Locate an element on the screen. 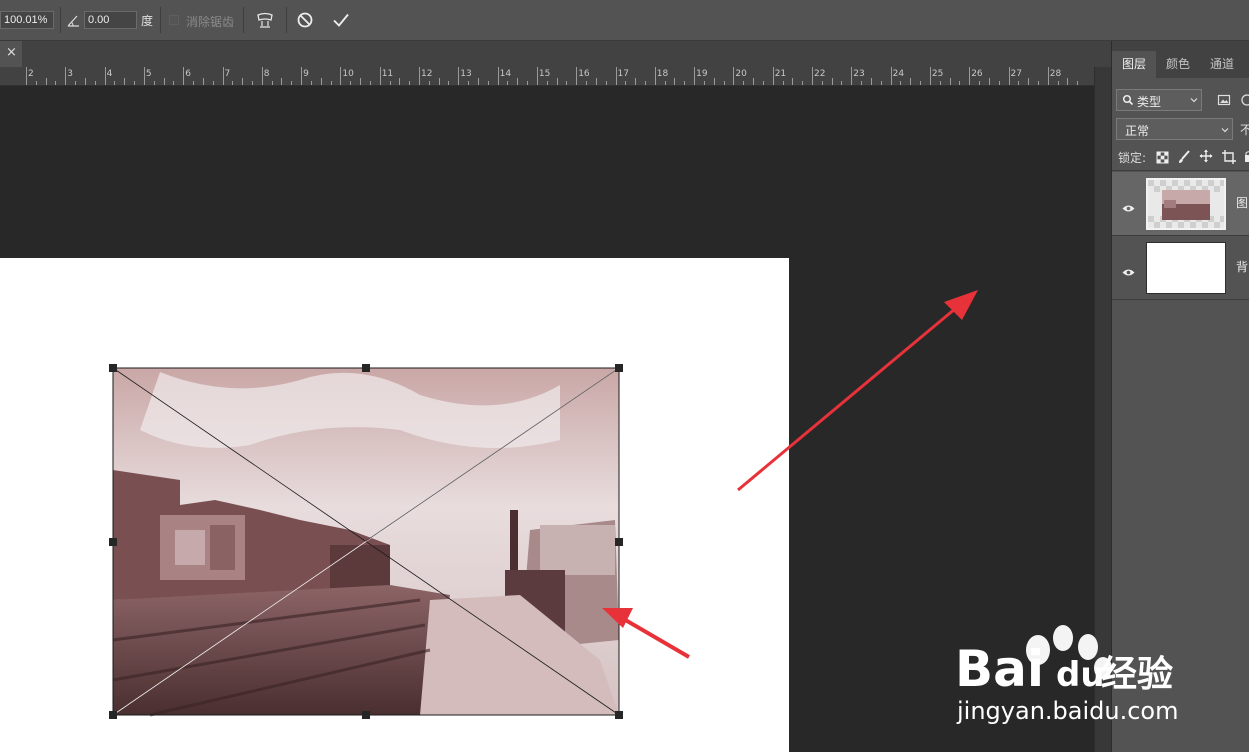 The image size is (1249, 752). lock-transparency-icon is located at coordinates (1162, 156).